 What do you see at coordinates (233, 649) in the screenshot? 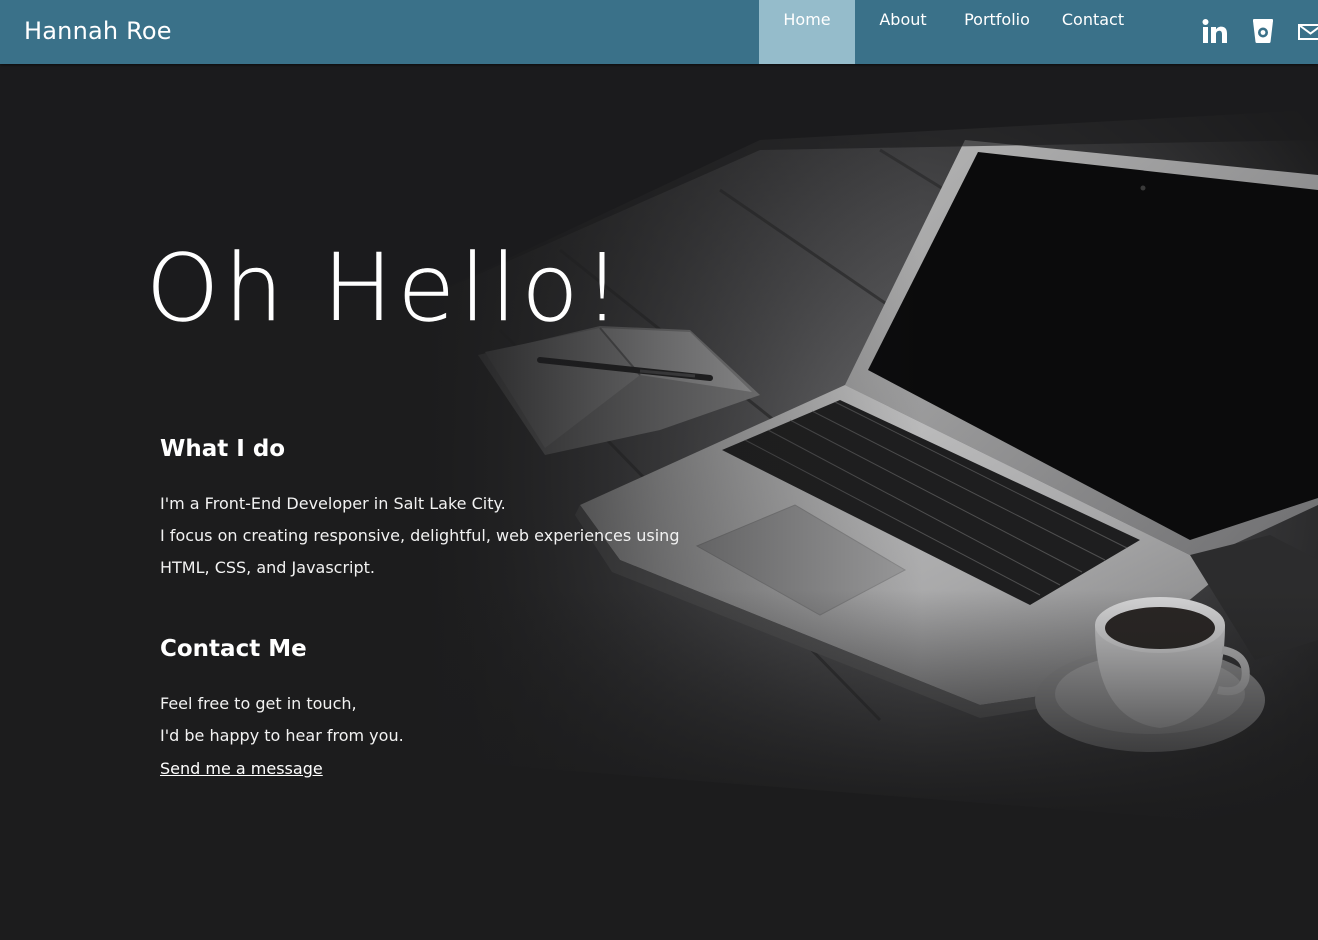
I see `contact-me-heading: Contact Me` at bounding box center [233, 649].